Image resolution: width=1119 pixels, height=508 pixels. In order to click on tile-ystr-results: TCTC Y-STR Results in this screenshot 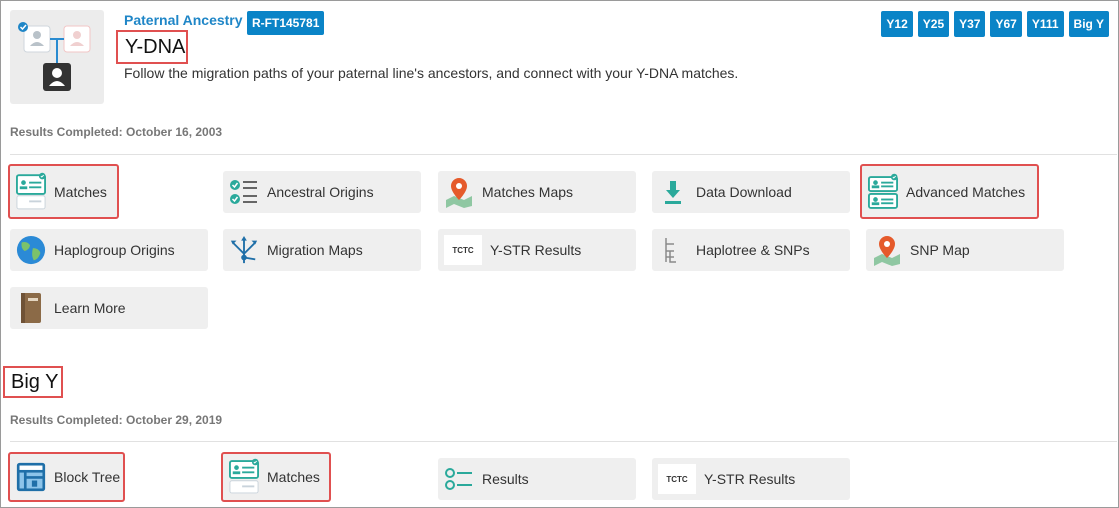, I will do `click(537, 250)`.